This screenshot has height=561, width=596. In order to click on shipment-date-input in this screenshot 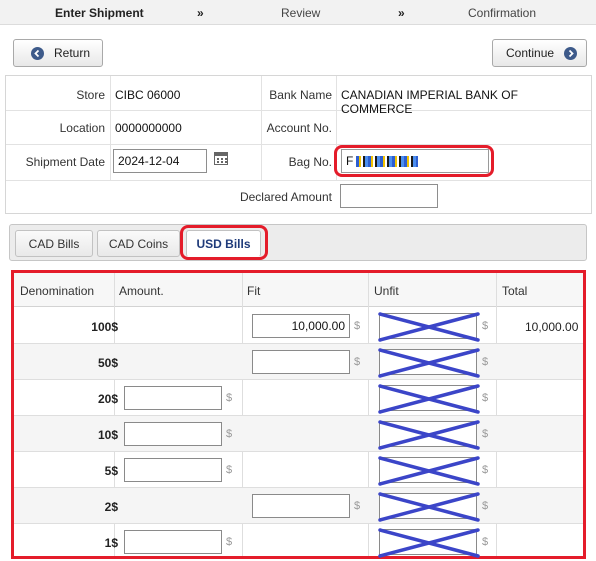, I will do `click(160, 161)`.